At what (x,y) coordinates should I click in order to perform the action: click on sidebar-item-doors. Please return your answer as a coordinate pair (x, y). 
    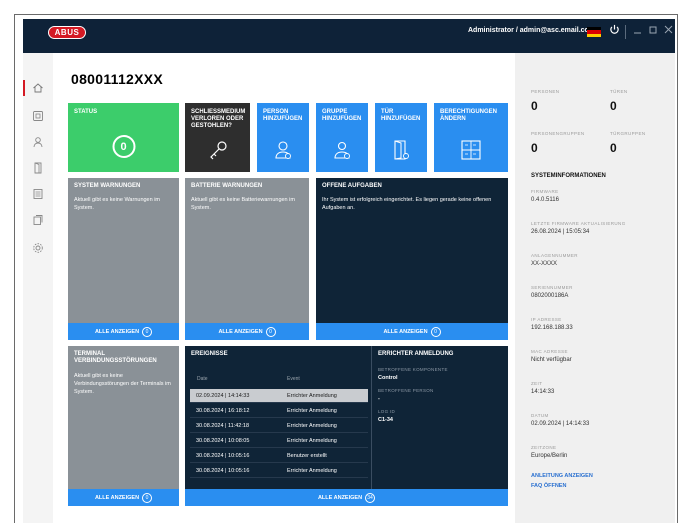
    Looking at the image, I should click on (38, 168).